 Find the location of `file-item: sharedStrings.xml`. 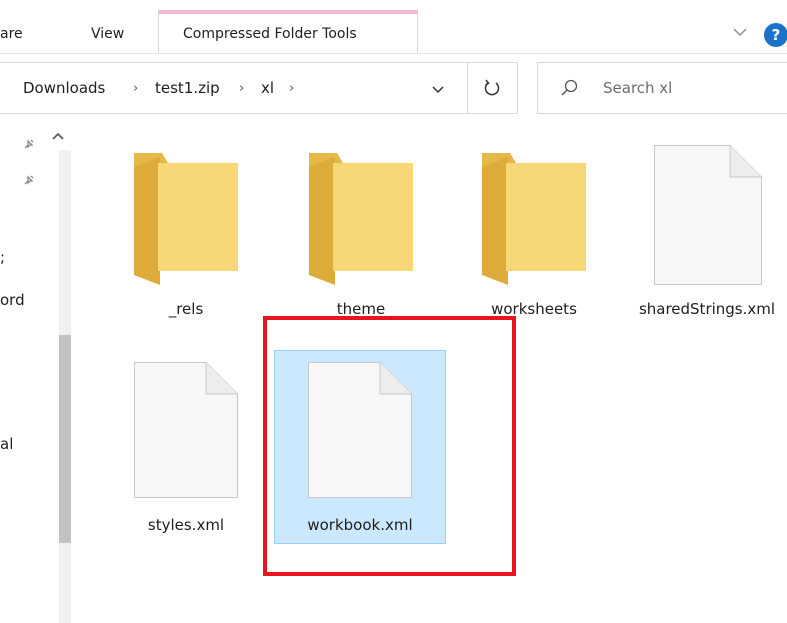

file-item: sharedStrings.xml is located at coordinates (707, 250).